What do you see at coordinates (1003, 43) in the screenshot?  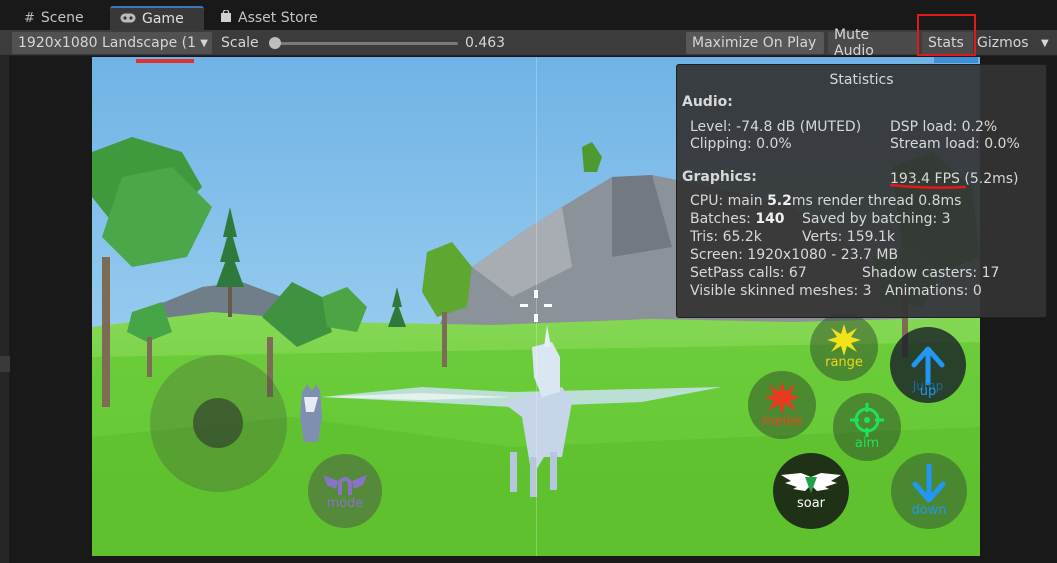 I see `gizmos-button: Gizmos` at bounding box center [1003, 43].